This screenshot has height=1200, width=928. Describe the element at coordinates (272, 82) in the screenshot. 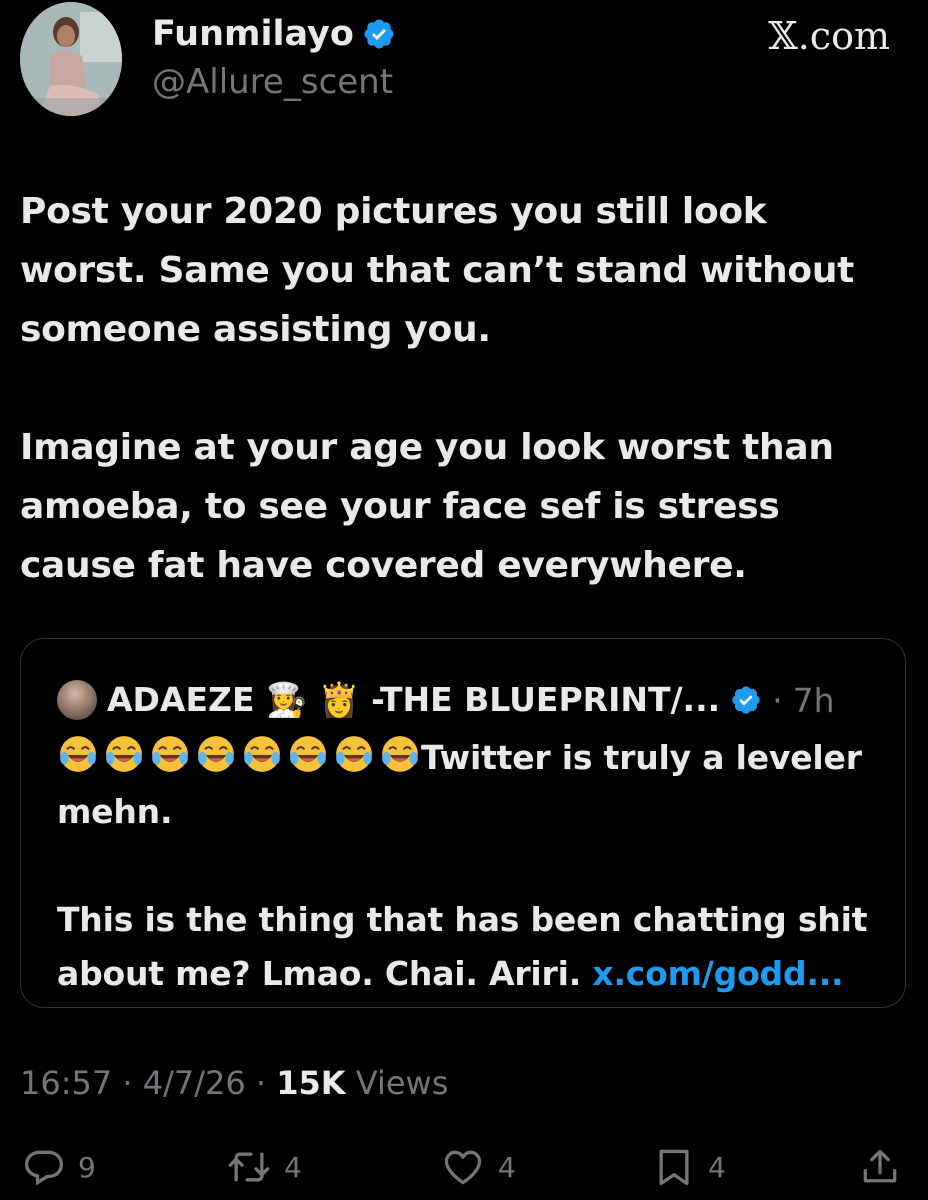

I see `author-handle: @Allure_scent` at that location.